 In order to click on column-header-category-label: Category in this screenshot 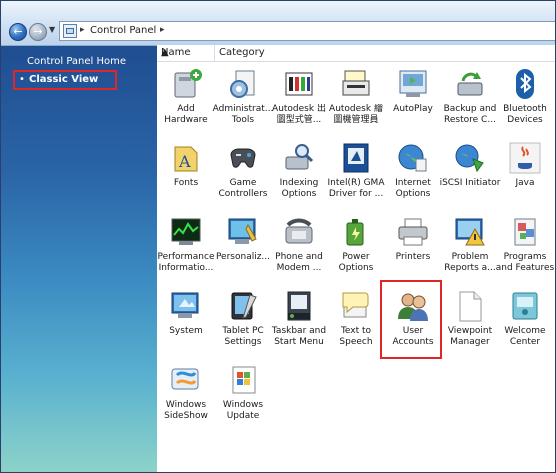, I will do `click(242, 52)`.